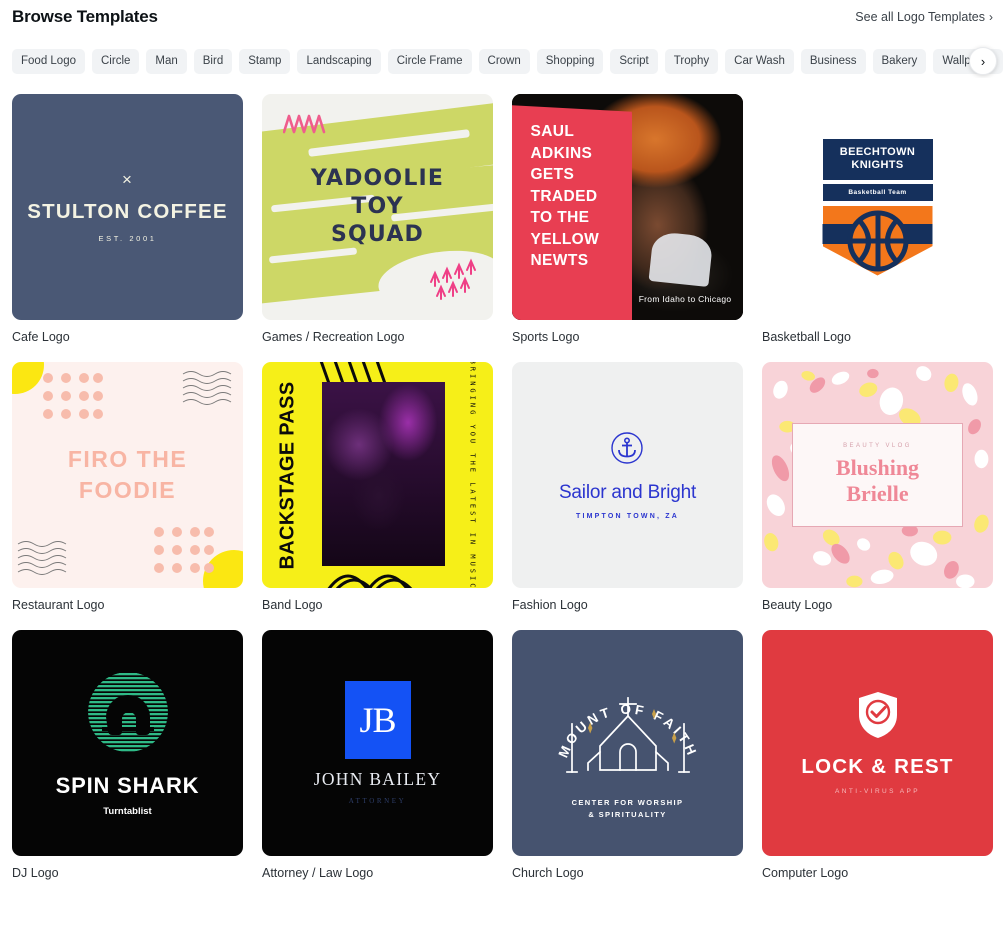  Describe the element at coordinates (627, 814) in the screenshot. I see `church-subtitle-line-2: & SPIRITUALITY` at that location.